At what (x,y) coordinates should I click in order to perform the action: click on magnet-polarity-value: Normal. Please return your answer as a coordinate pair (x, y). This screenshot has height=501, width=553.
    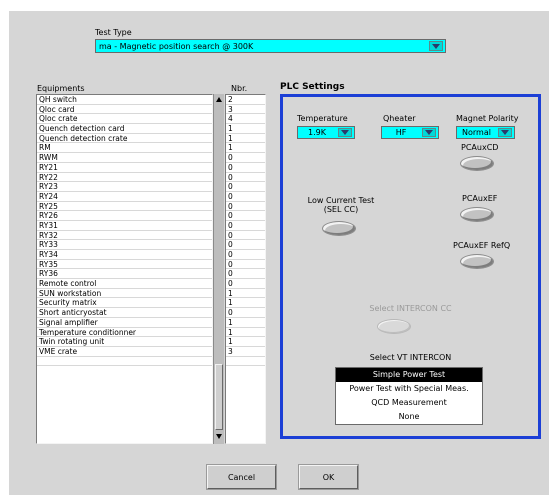
    Looking at the image, I should click on (476, 132).